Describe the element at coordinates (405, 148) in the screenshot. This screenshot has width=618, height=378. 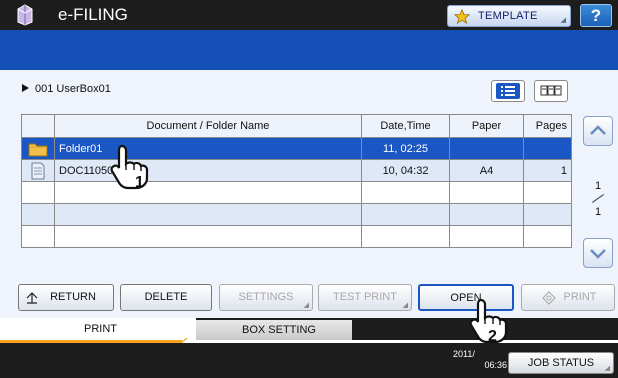
I see `table-cell-date: 11, 02:25` at that location.